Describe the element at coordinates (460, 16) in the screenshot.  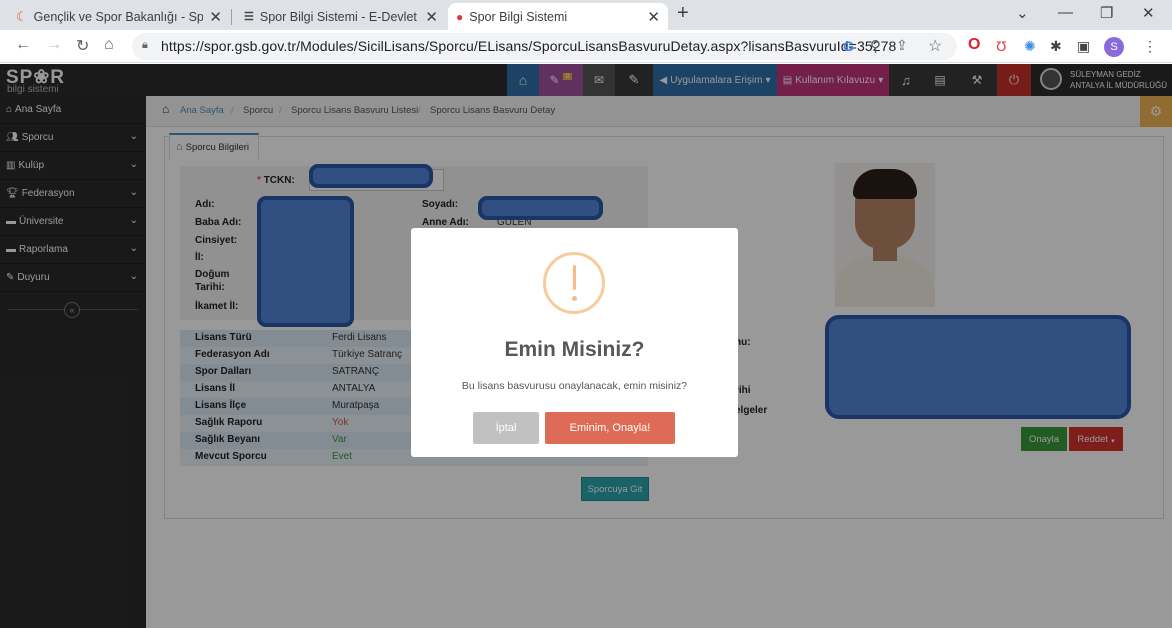
I see `spor-logo-icon: ●` at that location.